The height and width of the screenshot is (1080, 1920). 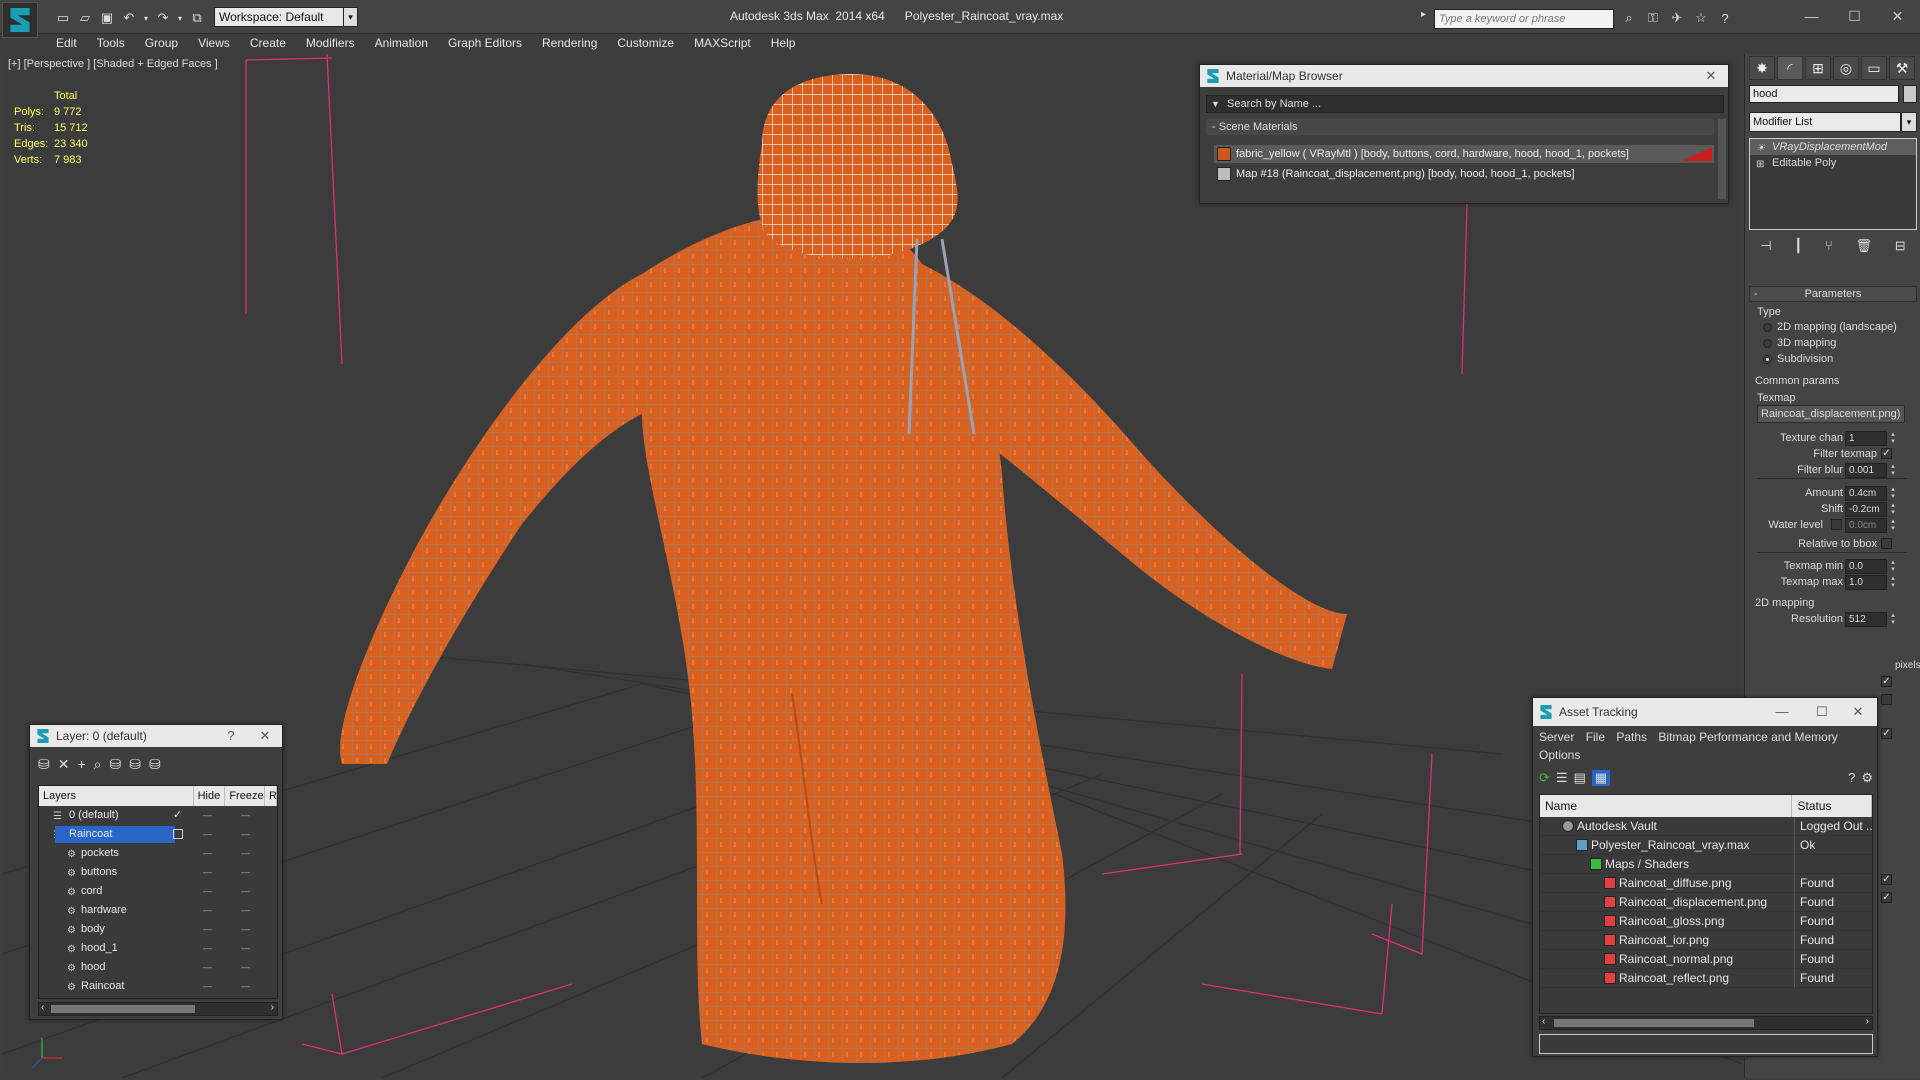 What do you see at coordinates (1798, 359) in the screenshot?
I see `radio-subdivision: Subdivision` at bounding box center [1798, 359].